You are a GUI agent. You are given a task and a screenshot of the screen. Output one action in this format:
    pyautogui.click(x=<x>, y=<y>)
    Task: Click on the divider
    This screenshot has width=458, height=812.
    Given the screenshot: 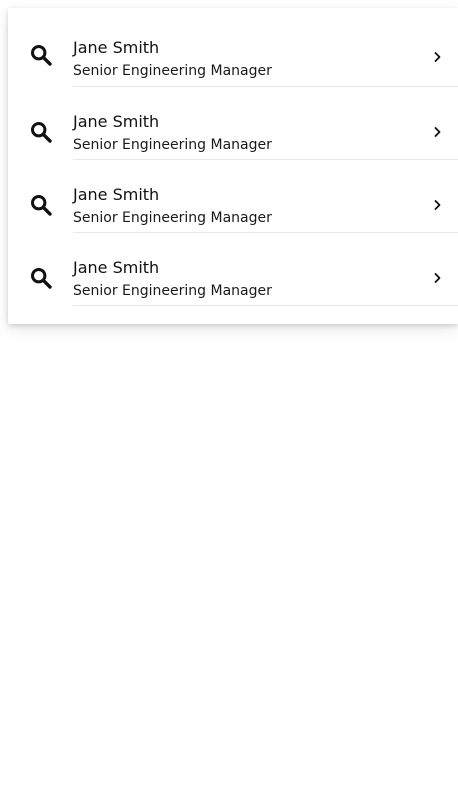 What is the action you would take?
    pyautogui.click(x=265, y=305)
    